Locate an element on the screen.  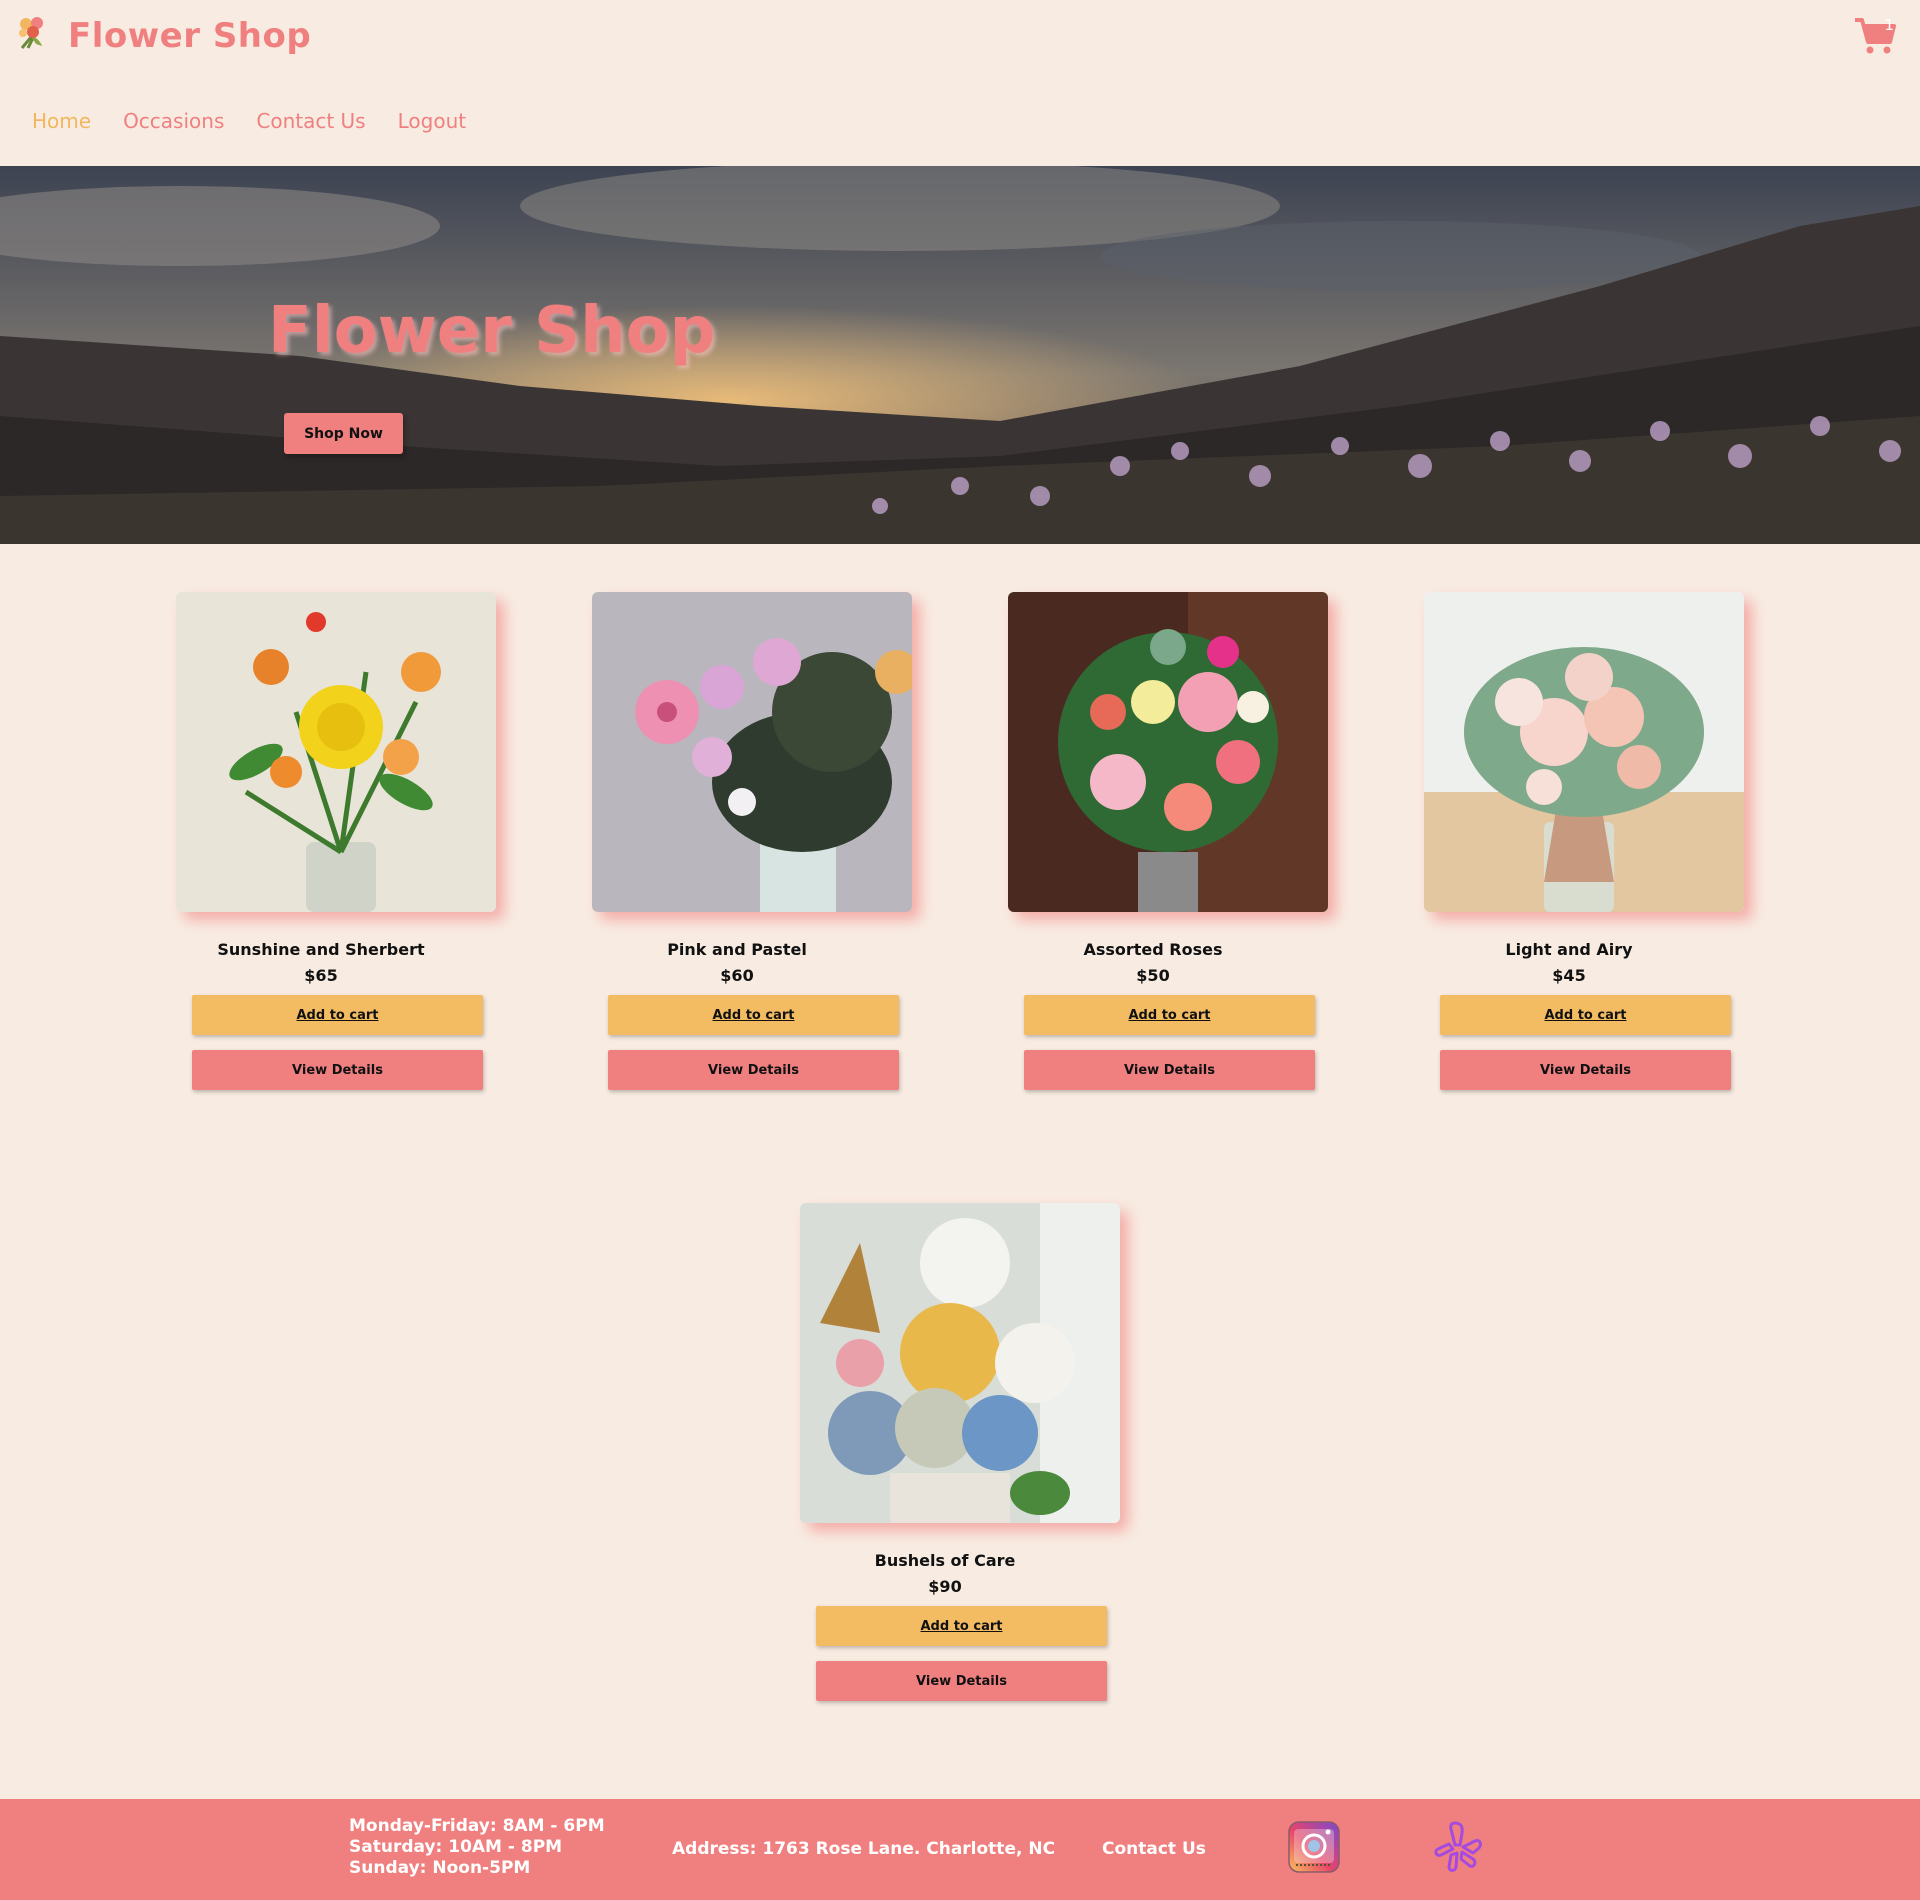
hero-title: Flower Shop is located at coordinates (492, 331).